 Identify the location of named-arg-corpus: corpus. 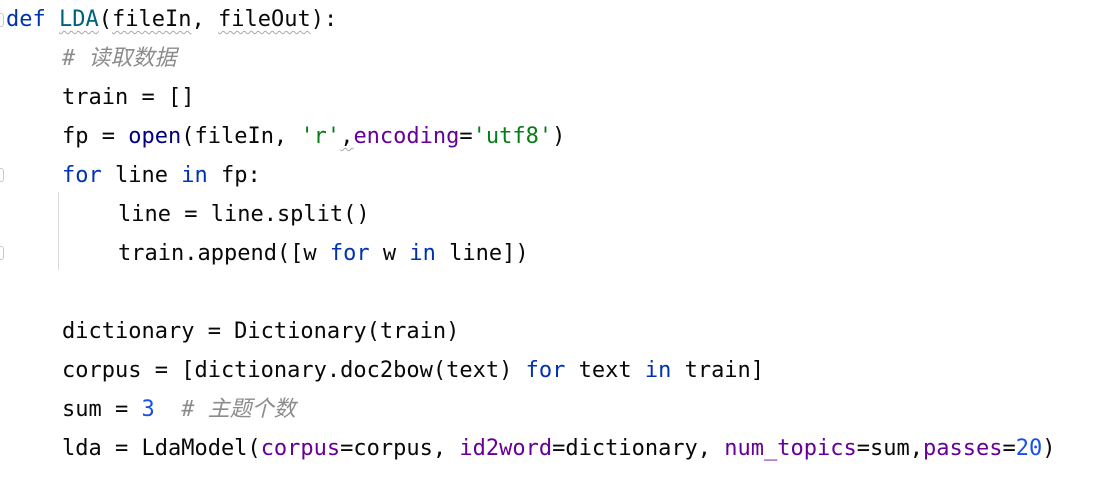
(300, 448).